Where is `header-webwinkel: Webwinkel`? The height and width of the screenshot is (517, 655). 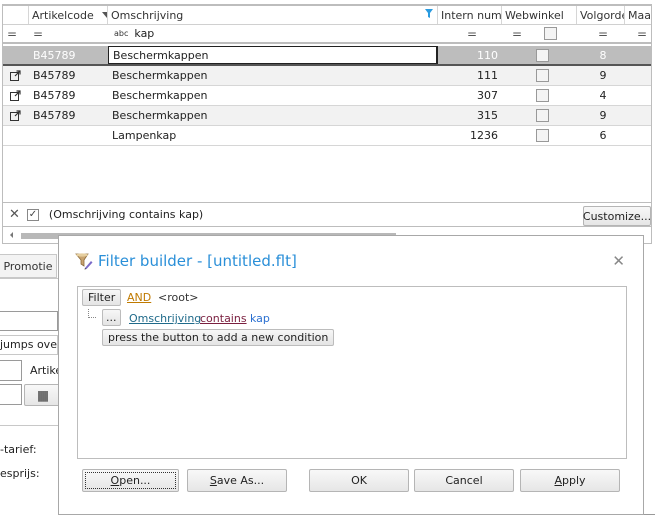 header-webwinkel: Webwinkel is located at coordinates (539, 15).